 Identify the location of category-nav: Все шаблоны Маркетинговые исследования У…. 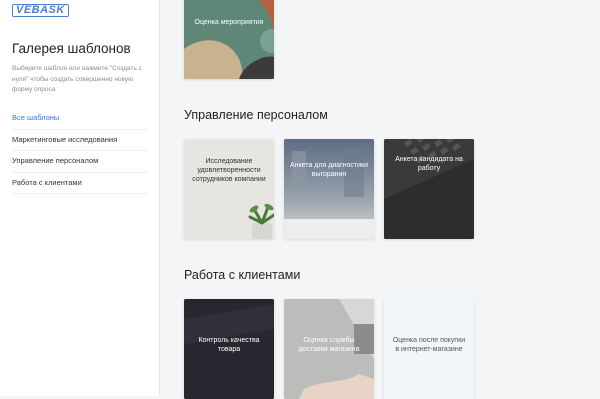
(80, 151).